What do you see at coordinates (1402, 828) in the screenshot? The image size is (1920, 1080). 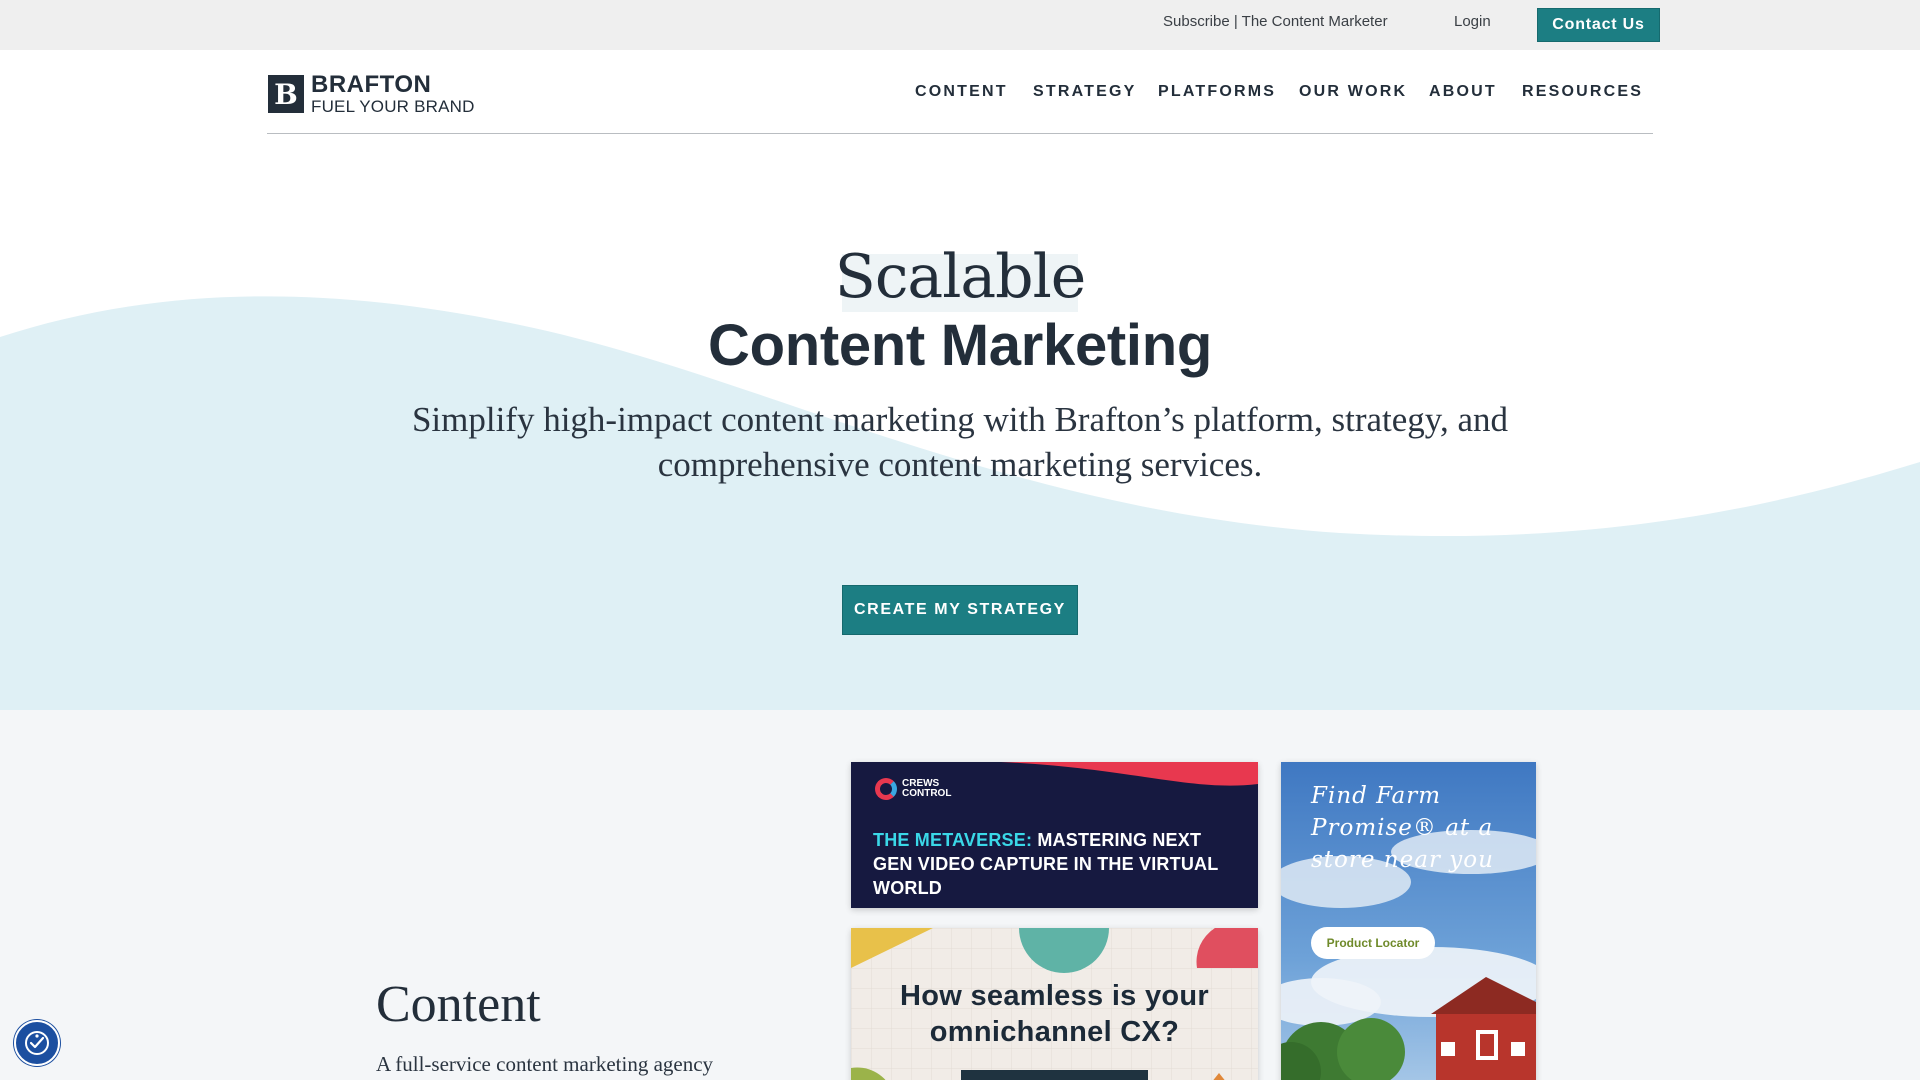 I see `farm-headline: Find Farm Promise® at a store near you` at bounding box center [1402, 828].